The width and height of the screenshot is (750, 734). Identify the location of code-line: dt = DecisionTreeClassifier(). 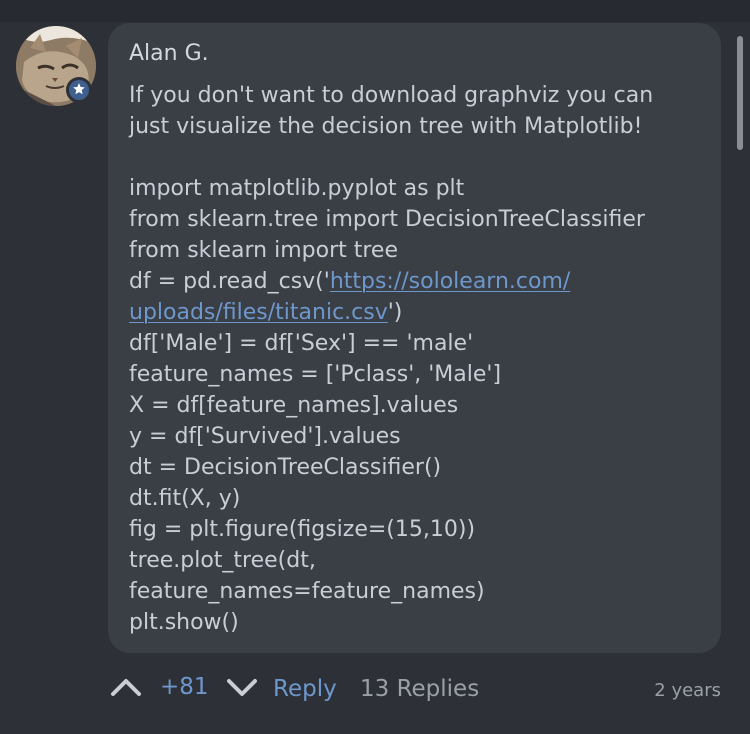
(285, 467).